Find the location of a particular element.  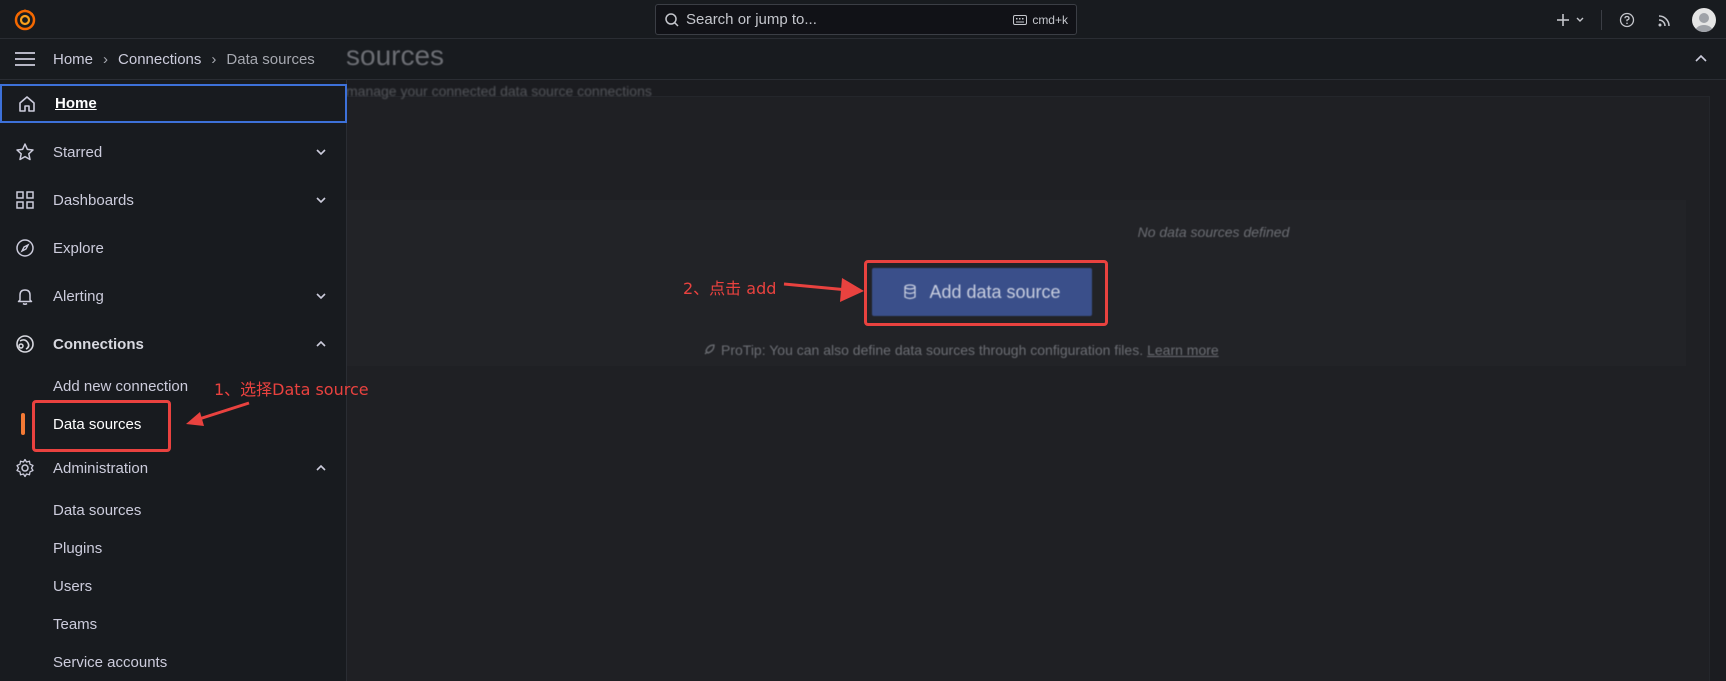

sidebar-item-label: Connections is located at coordinates (98, 344).